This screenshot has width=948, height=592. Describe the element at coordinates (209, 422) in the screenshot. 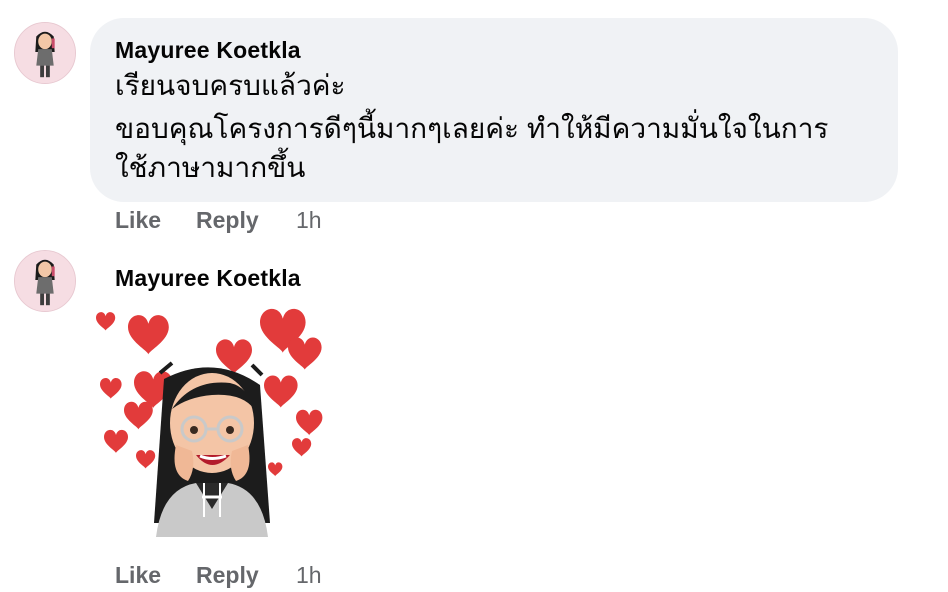

I see `sticker-image` at that location.